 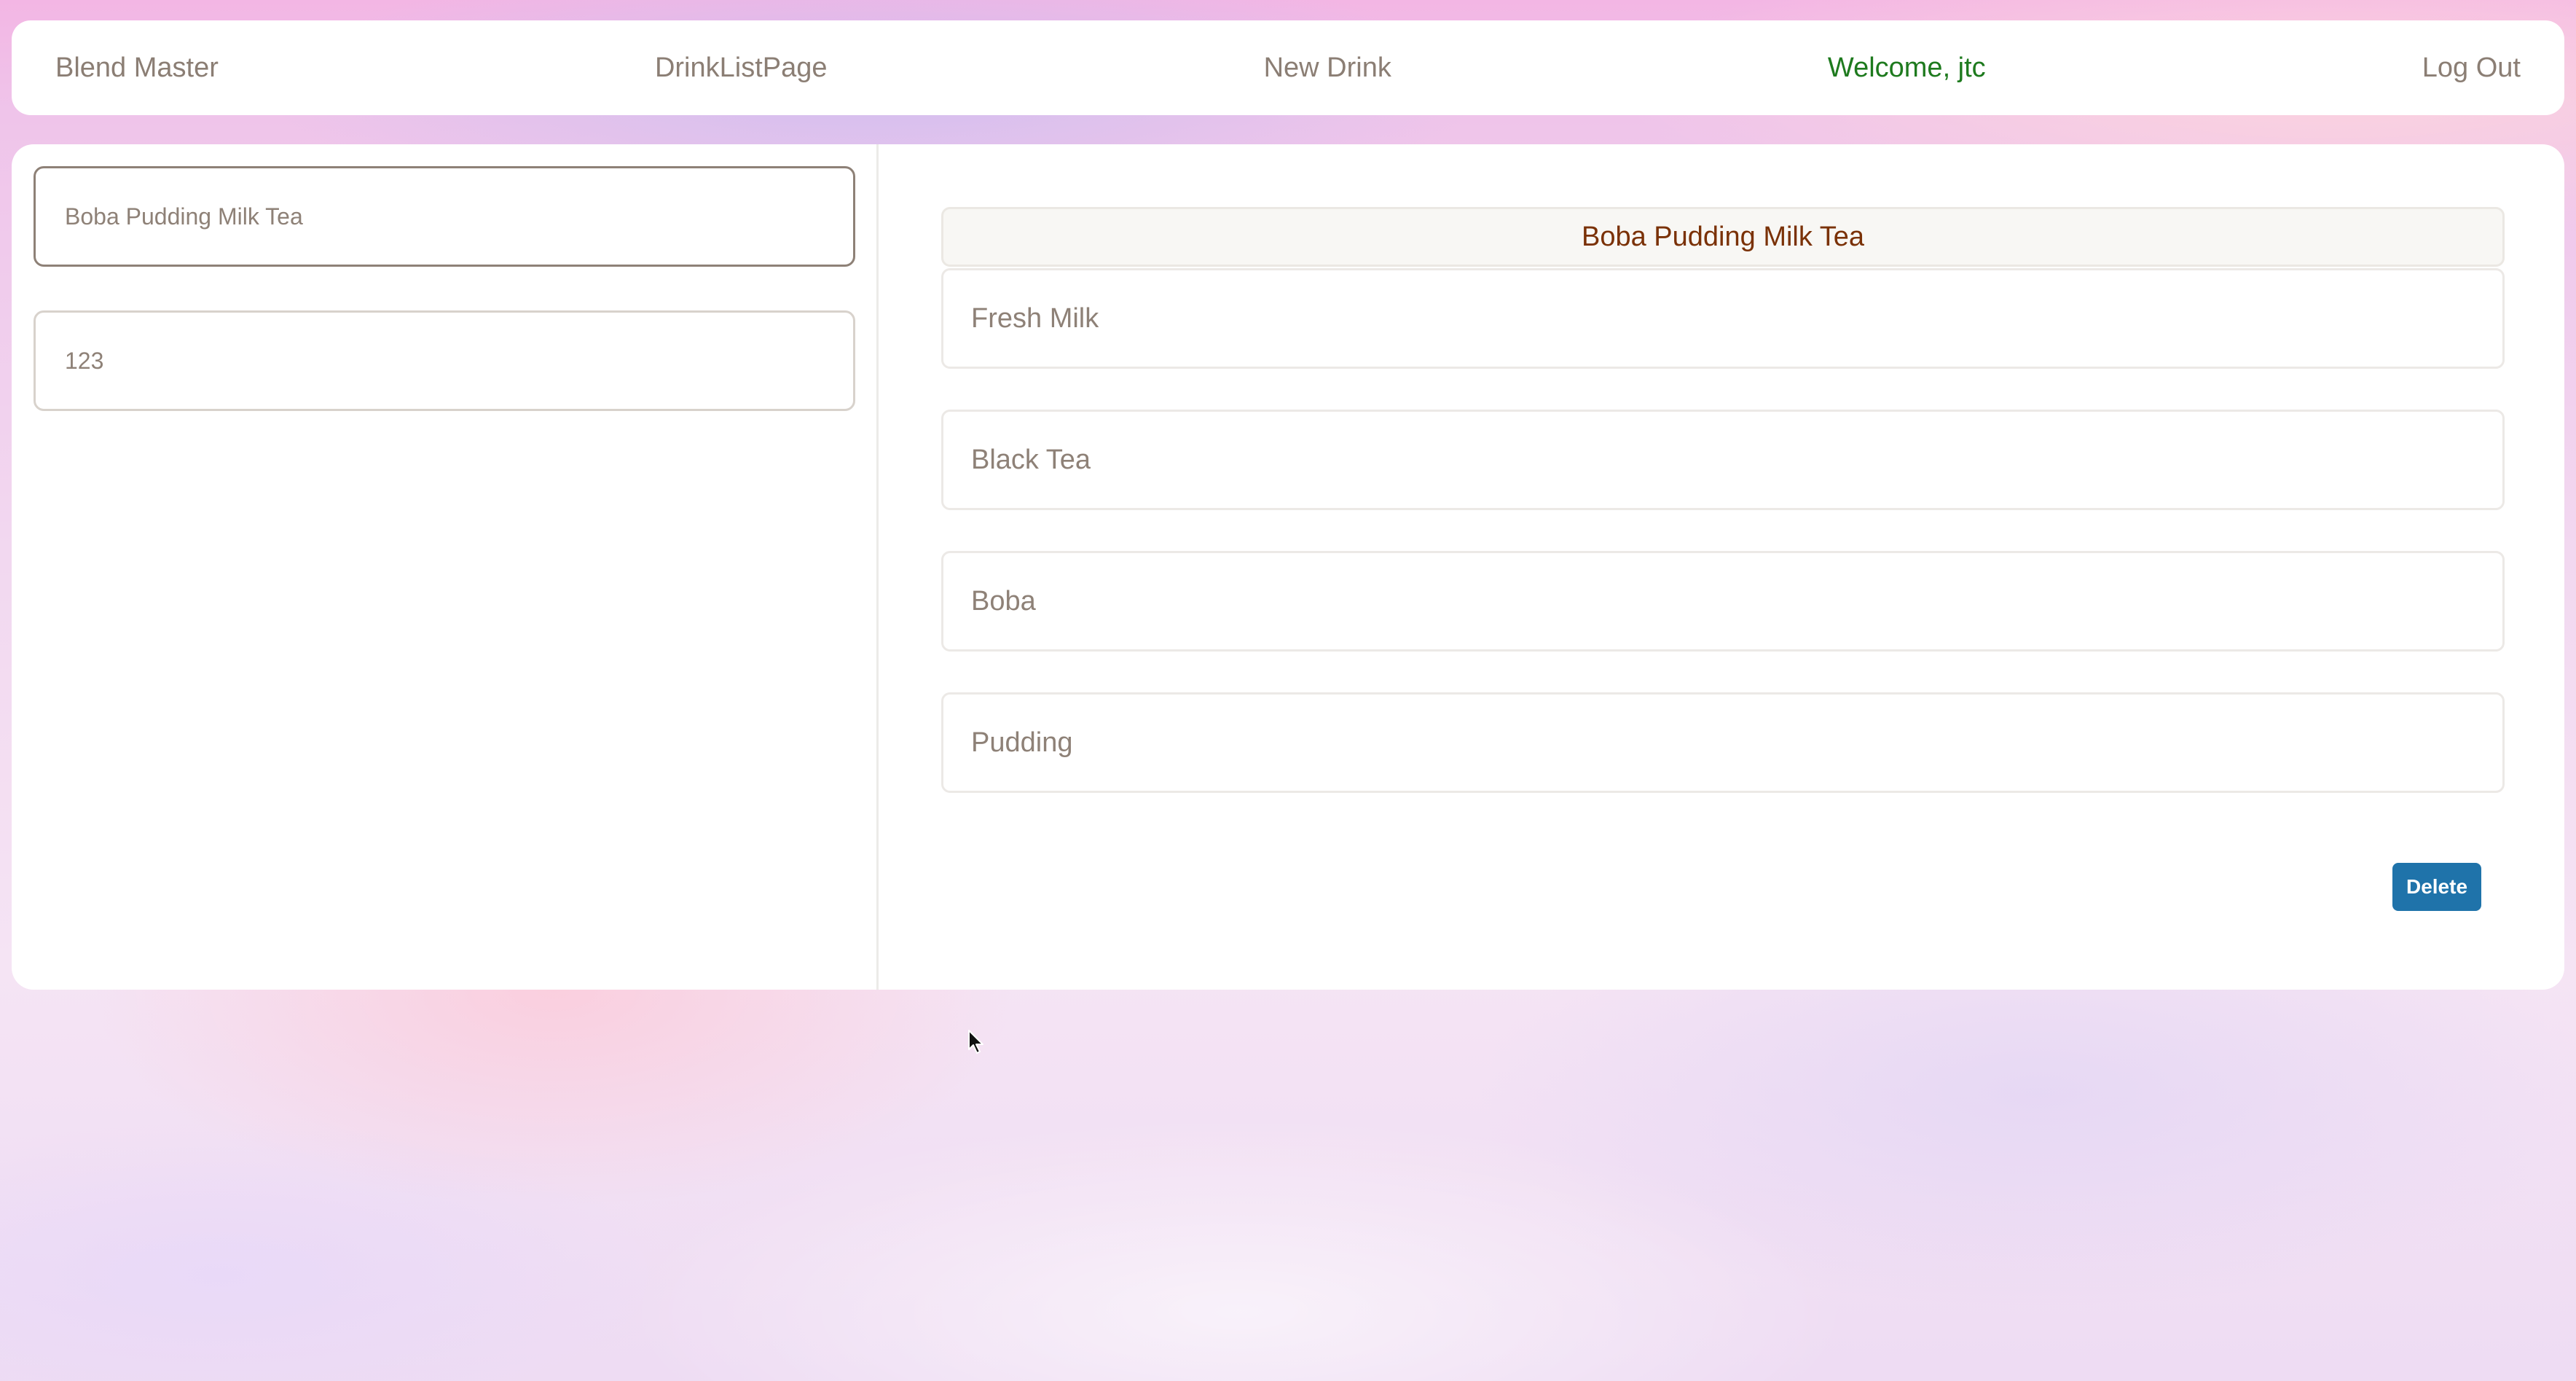 What do you see at coordinates (1723, 237) in the screenshot?
I see `drink-title: Boba Pudding Milk Tea` at bounding box center [1723, 237].